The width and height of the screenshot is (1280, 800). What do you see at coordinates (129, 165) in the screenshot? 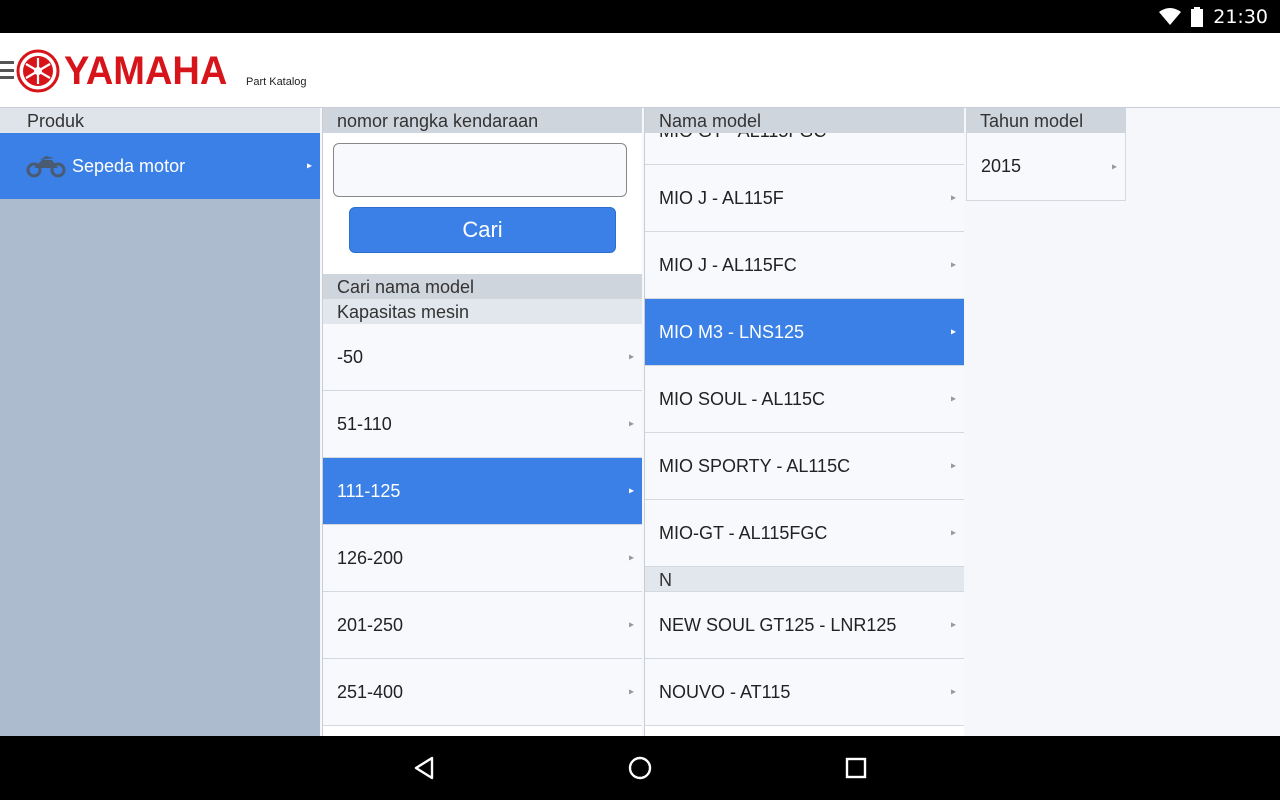
I see `produk-item-label: Sepeda motor` at bounding box center [129, 165].